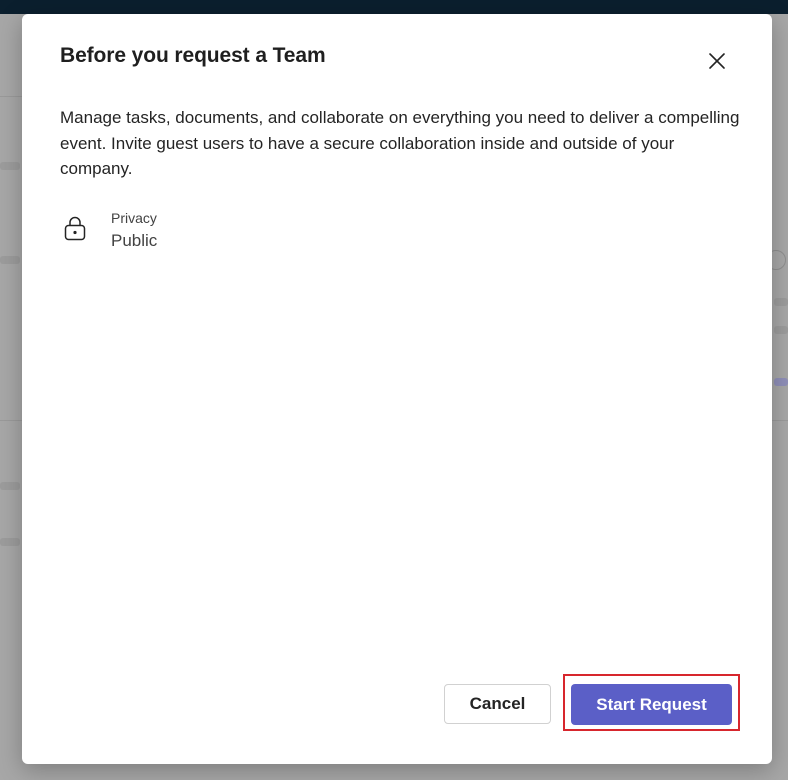 This screenshot has height=780, width=788. What do you see at coordinates (781, 382) in the screenshot?
I see `background-link` at bounding box center [781, 382].